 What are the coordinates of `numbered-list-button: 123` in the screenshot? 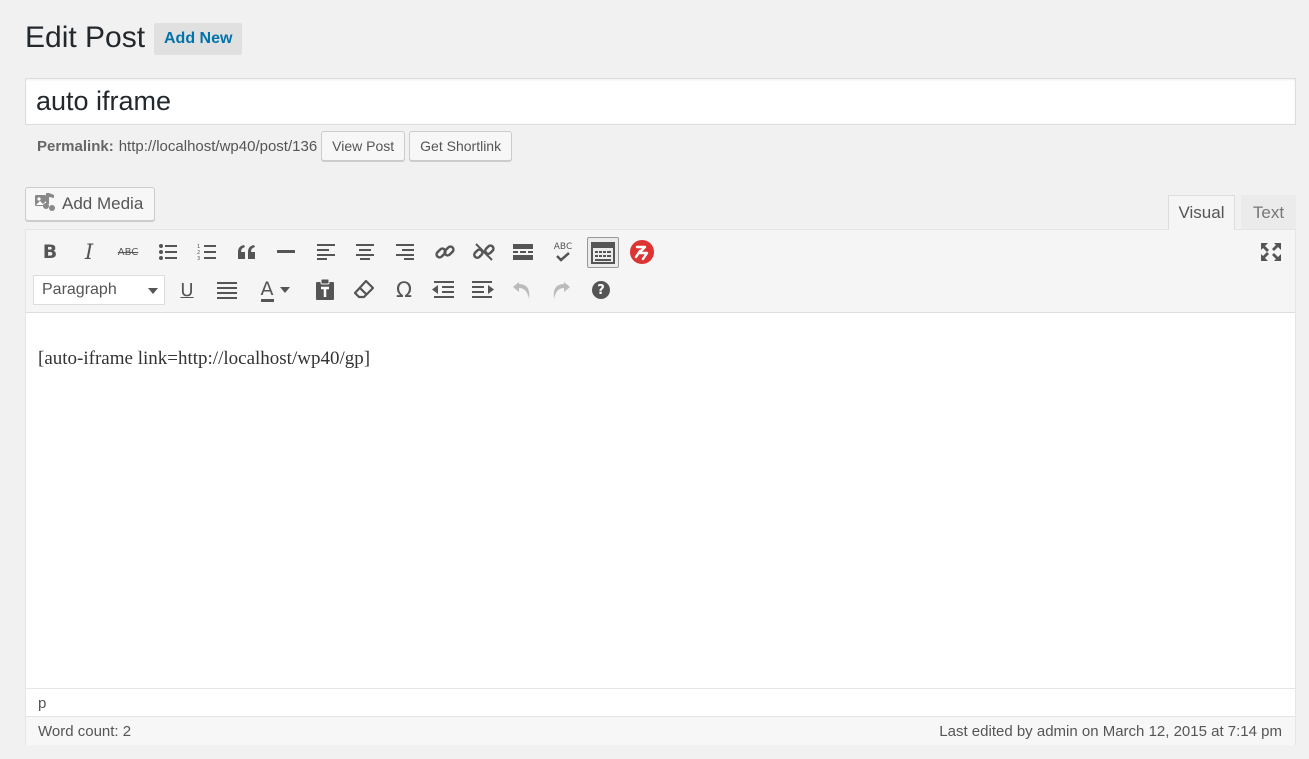 It's located at (207, 252).